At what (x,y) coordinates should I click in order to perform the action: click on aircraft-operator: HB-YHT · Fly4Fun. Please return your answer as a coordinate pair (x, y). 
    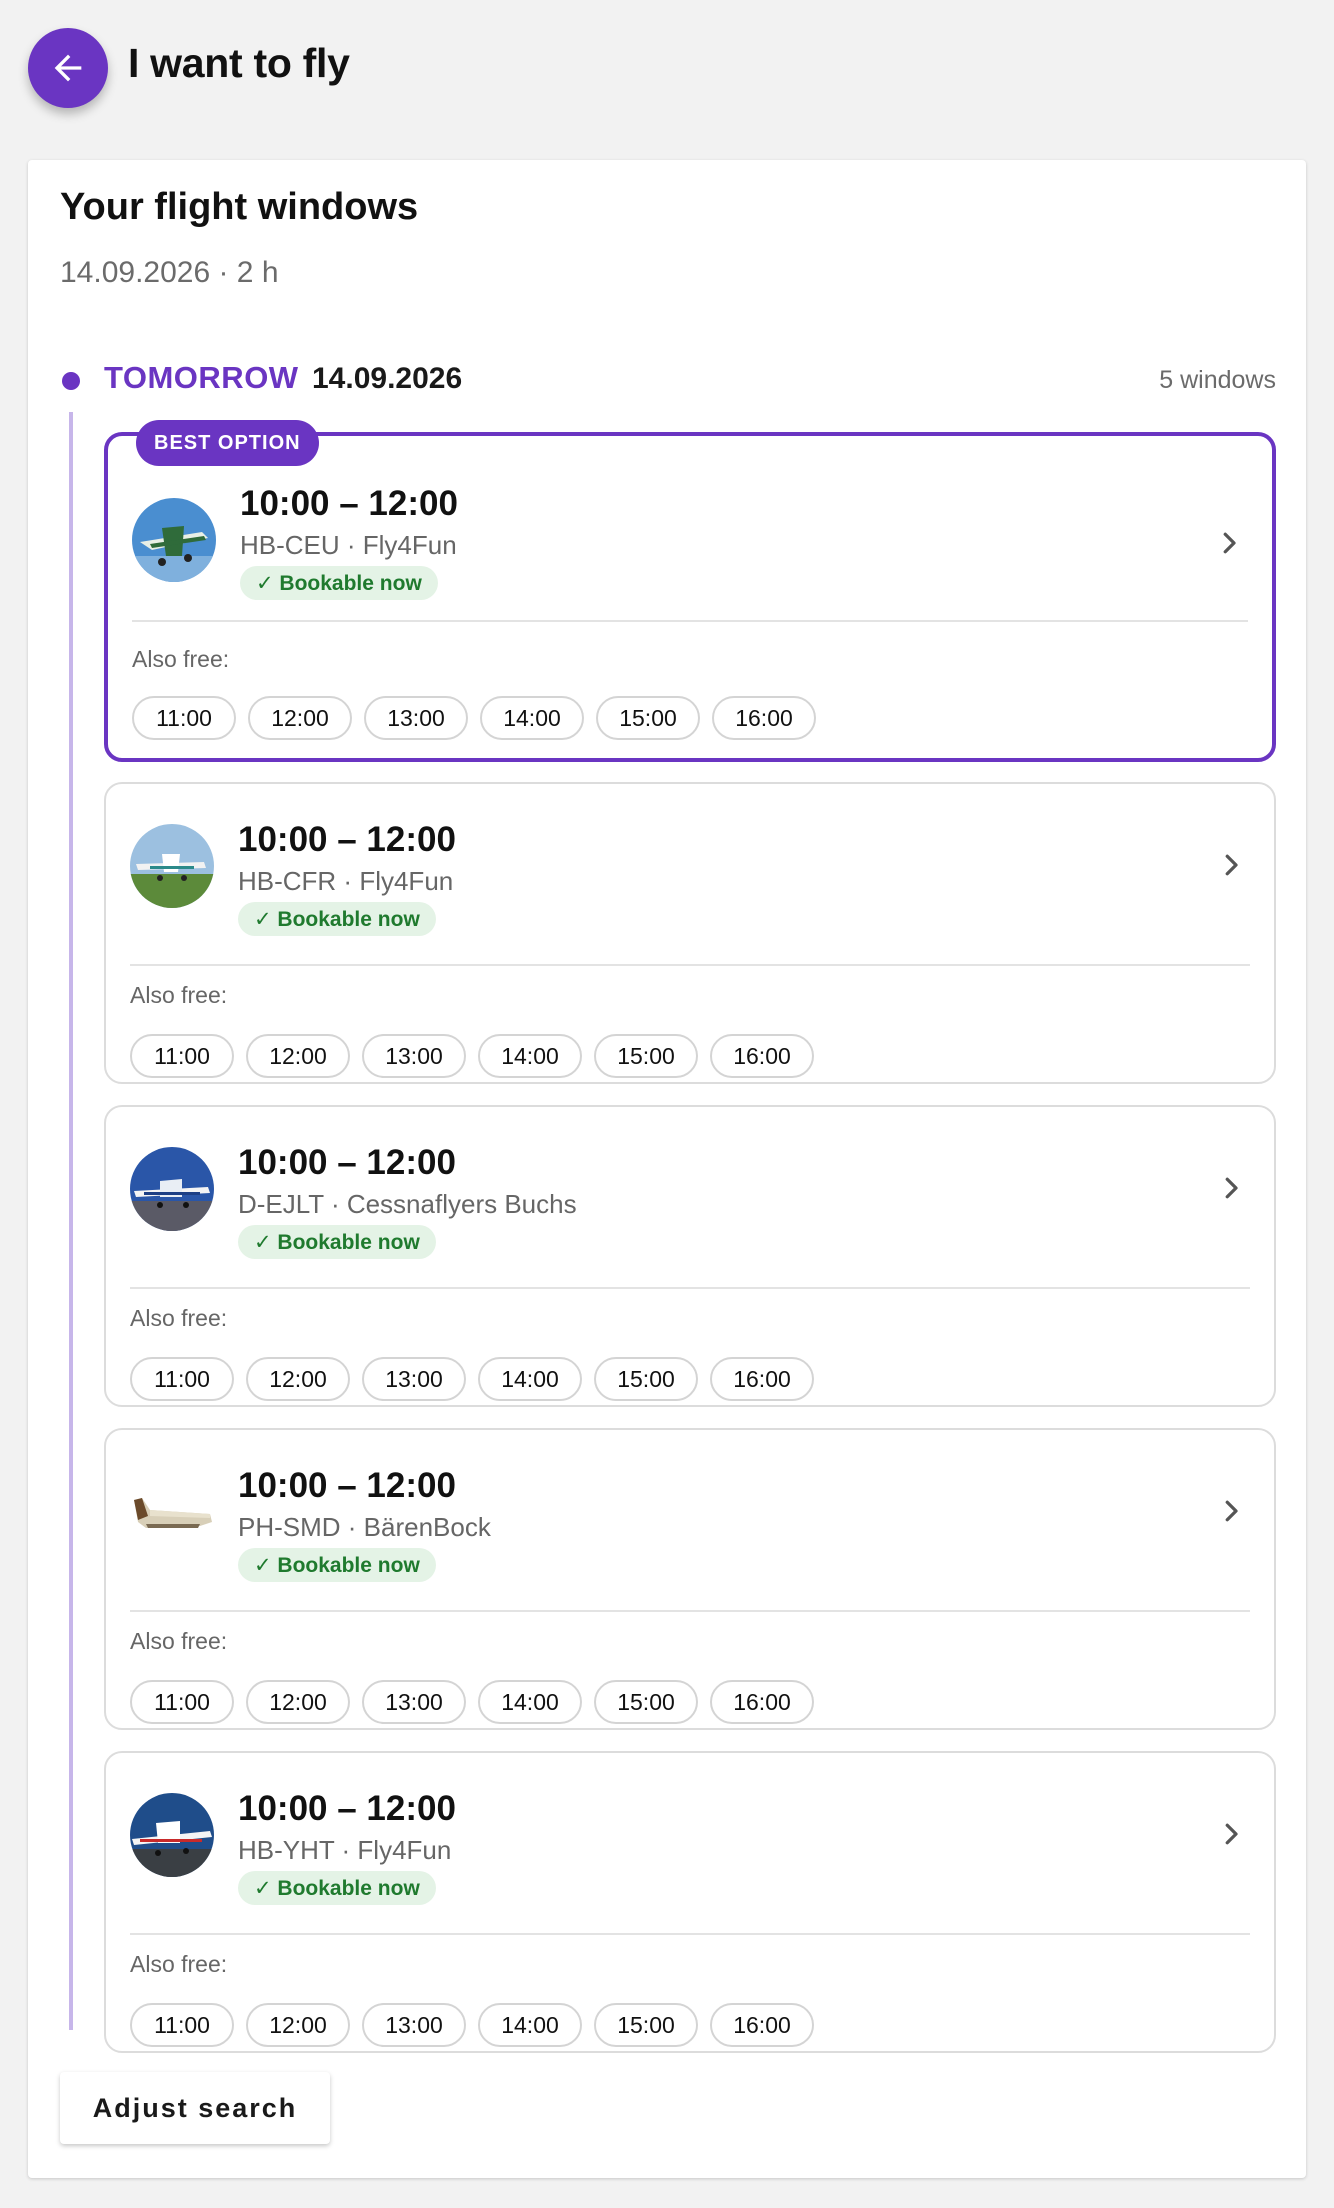
    Looking at the image, I should click on (345, 1850).